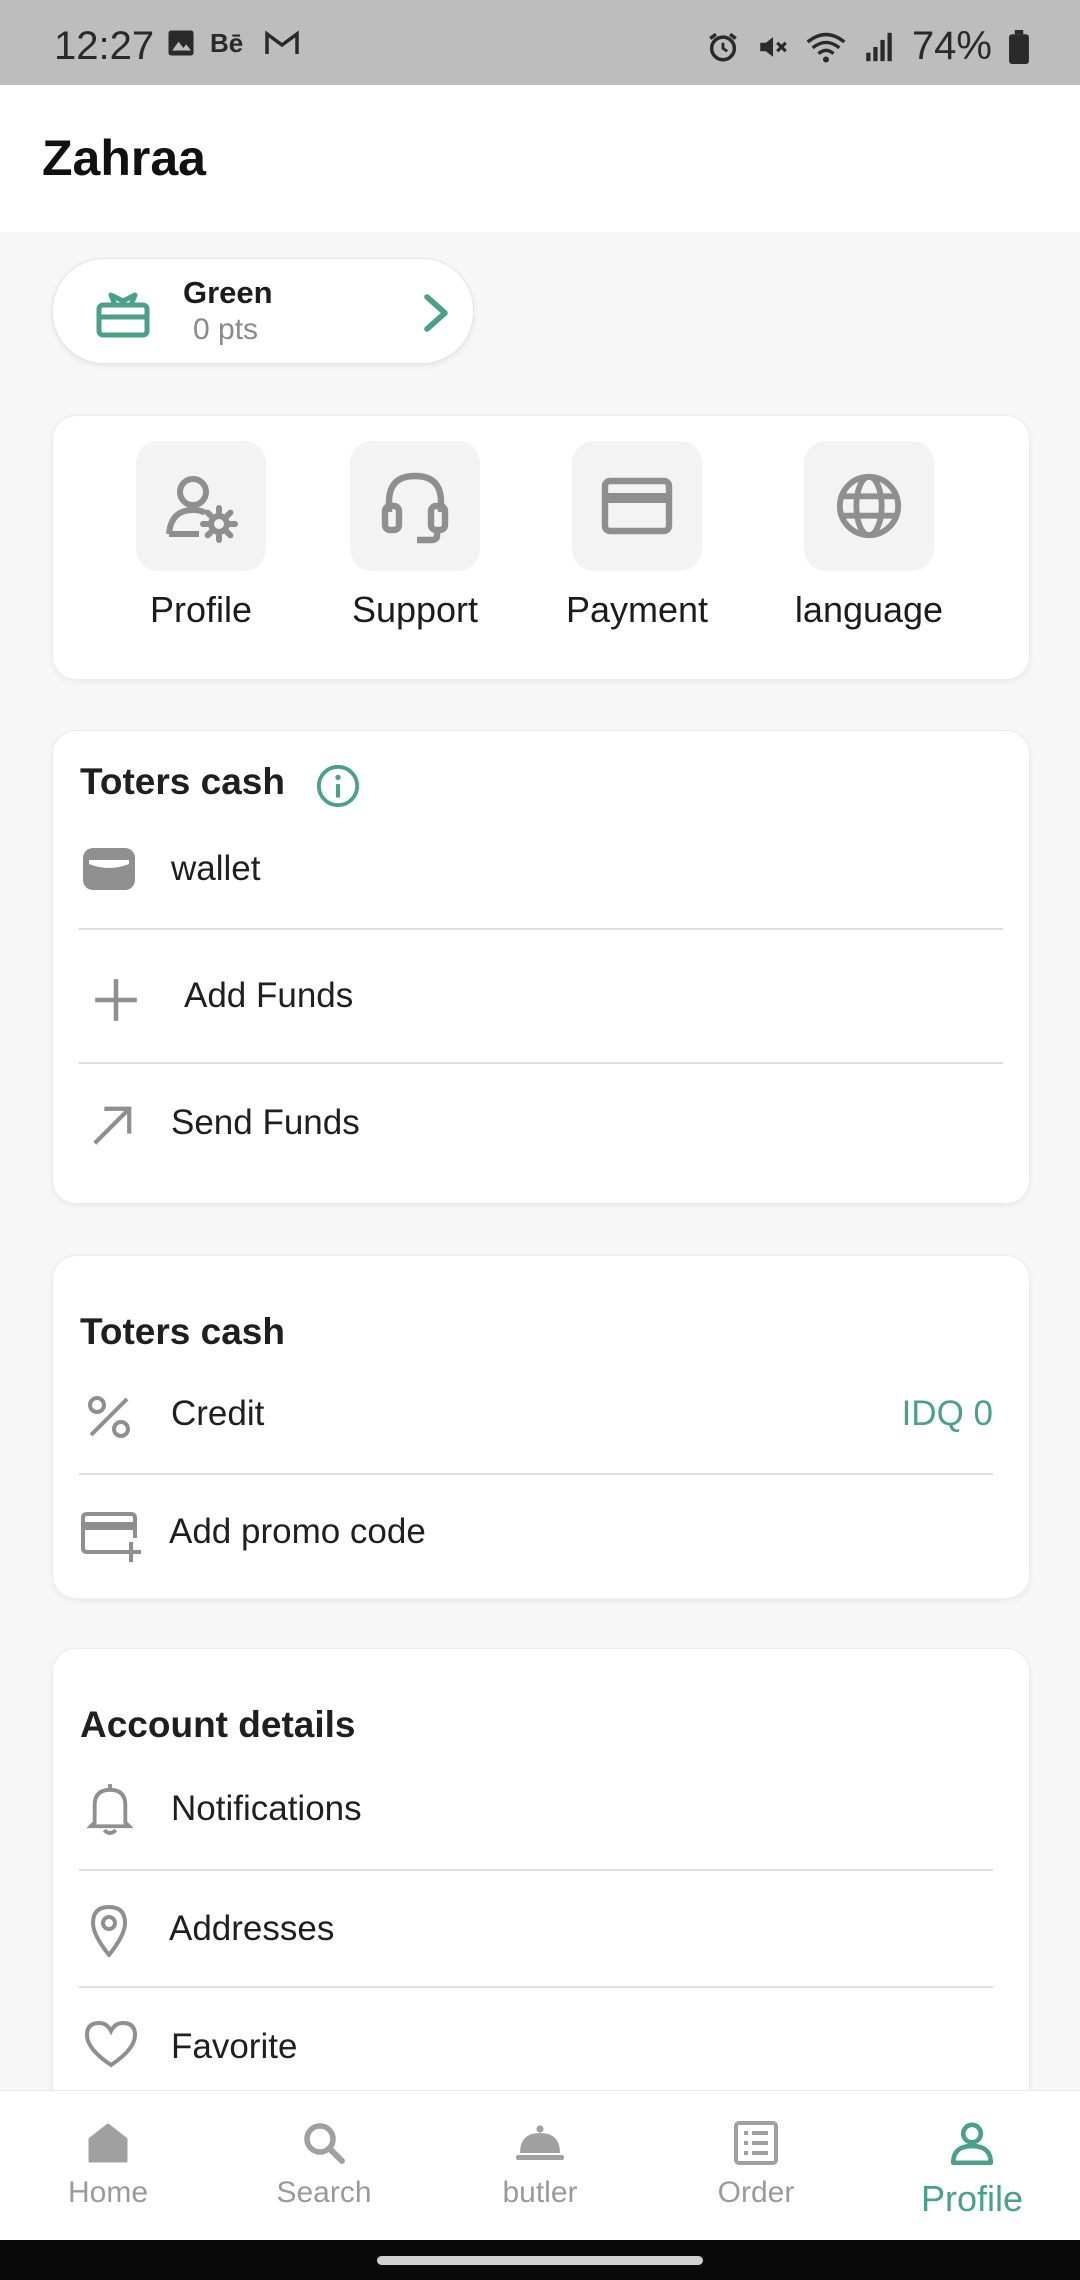 The width and height of the screenshot is (1080, 2280). I want to click on nav-order: Order, so click(756, 2164).